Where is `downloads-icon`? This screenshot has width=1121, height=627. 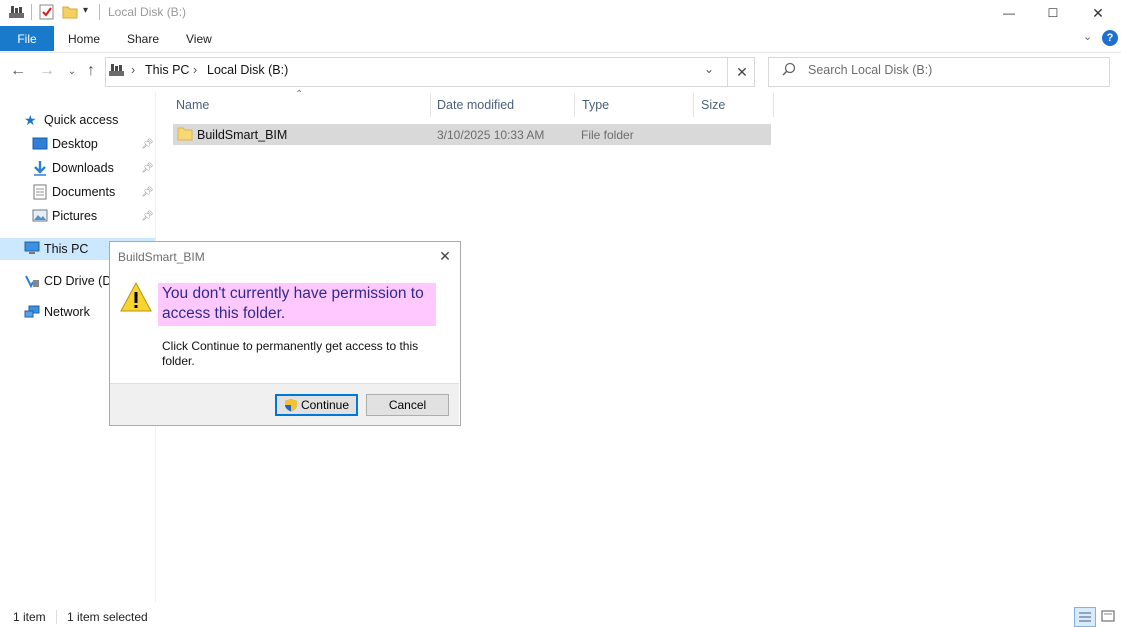
downloads-icon is located at coordinates (40, 169).